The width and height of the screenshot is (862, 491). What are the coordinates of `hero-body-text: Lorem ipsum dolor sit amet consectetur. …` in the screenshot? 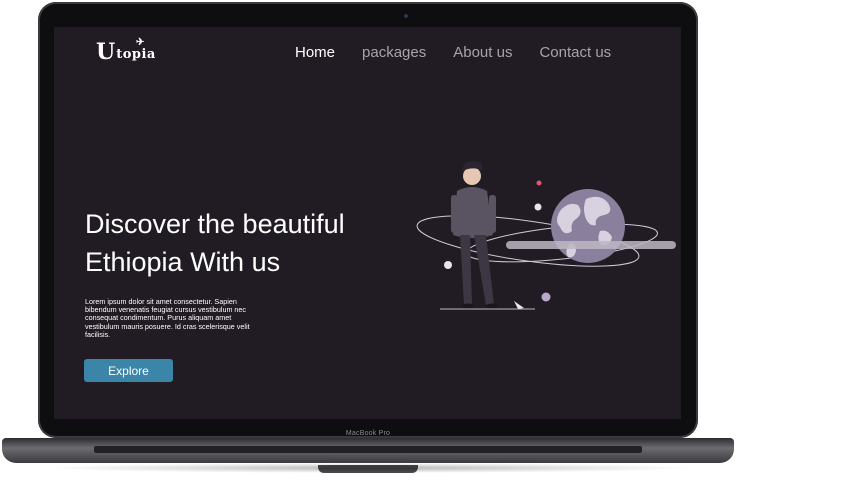 It's located at (167, 318).